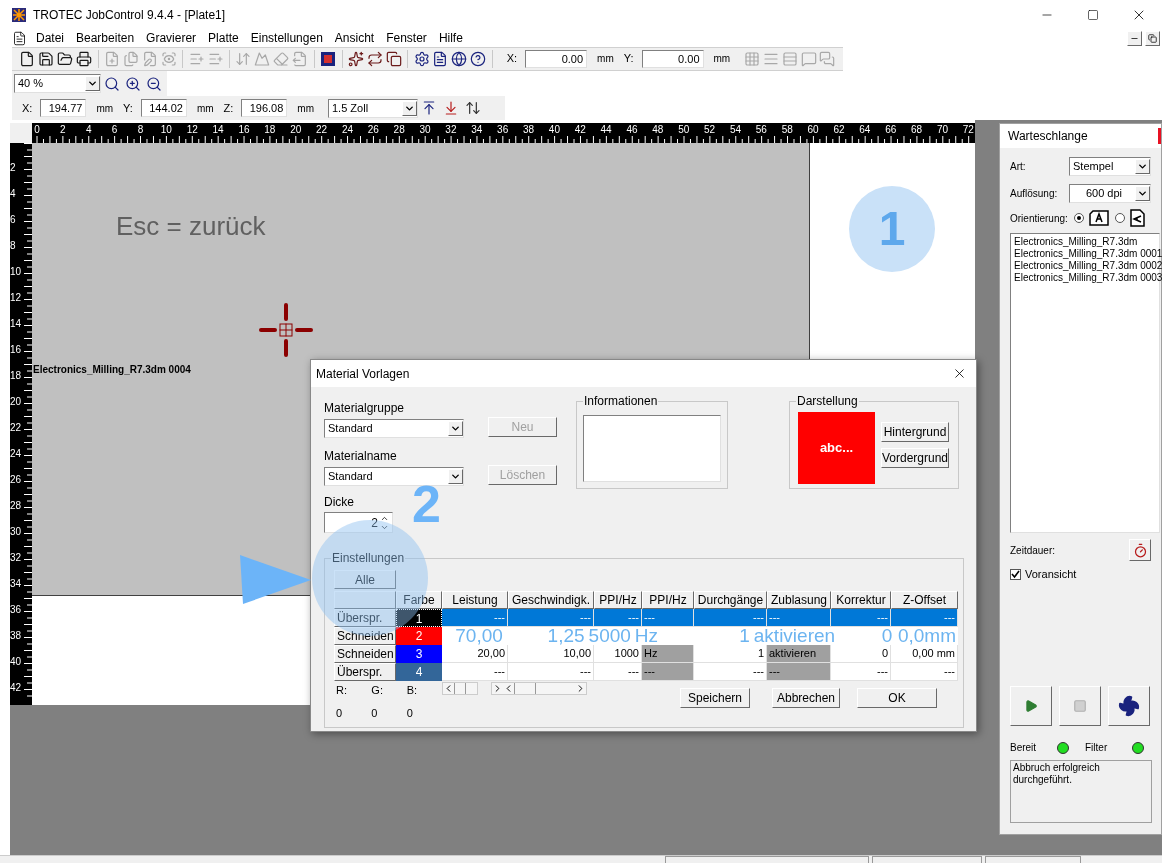 This screenshot has height=863, width=1162. What do you see at coordinates (223, 38) in the screenshot?
I see `menu-item: Platte` at bounding box center [223, 38].